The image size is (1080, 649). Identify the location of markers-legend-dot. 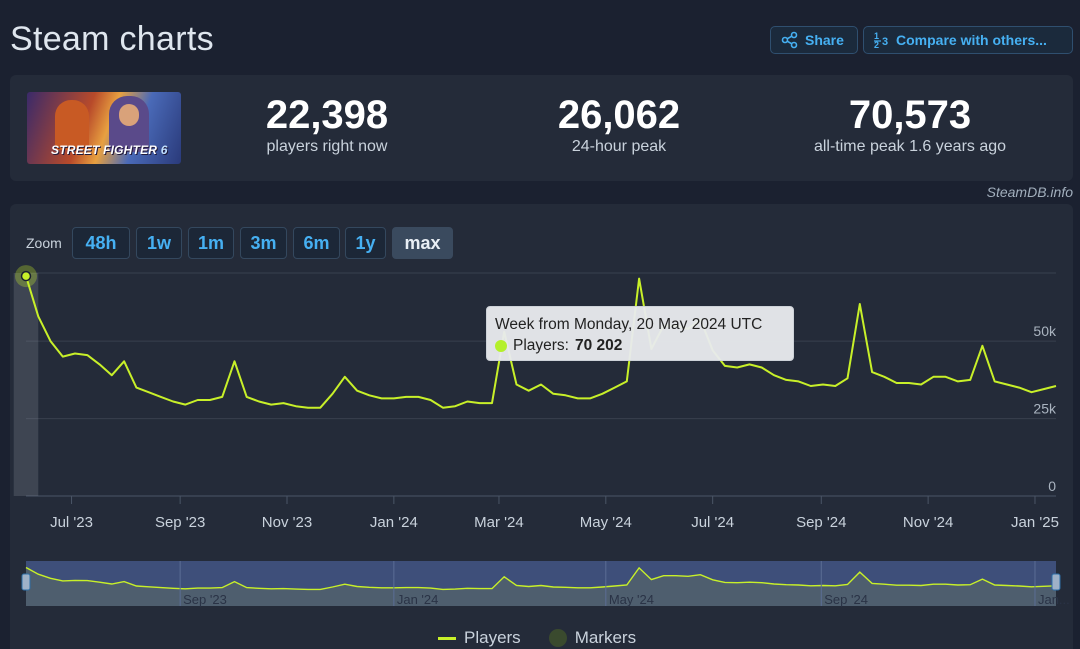
(557, 638).